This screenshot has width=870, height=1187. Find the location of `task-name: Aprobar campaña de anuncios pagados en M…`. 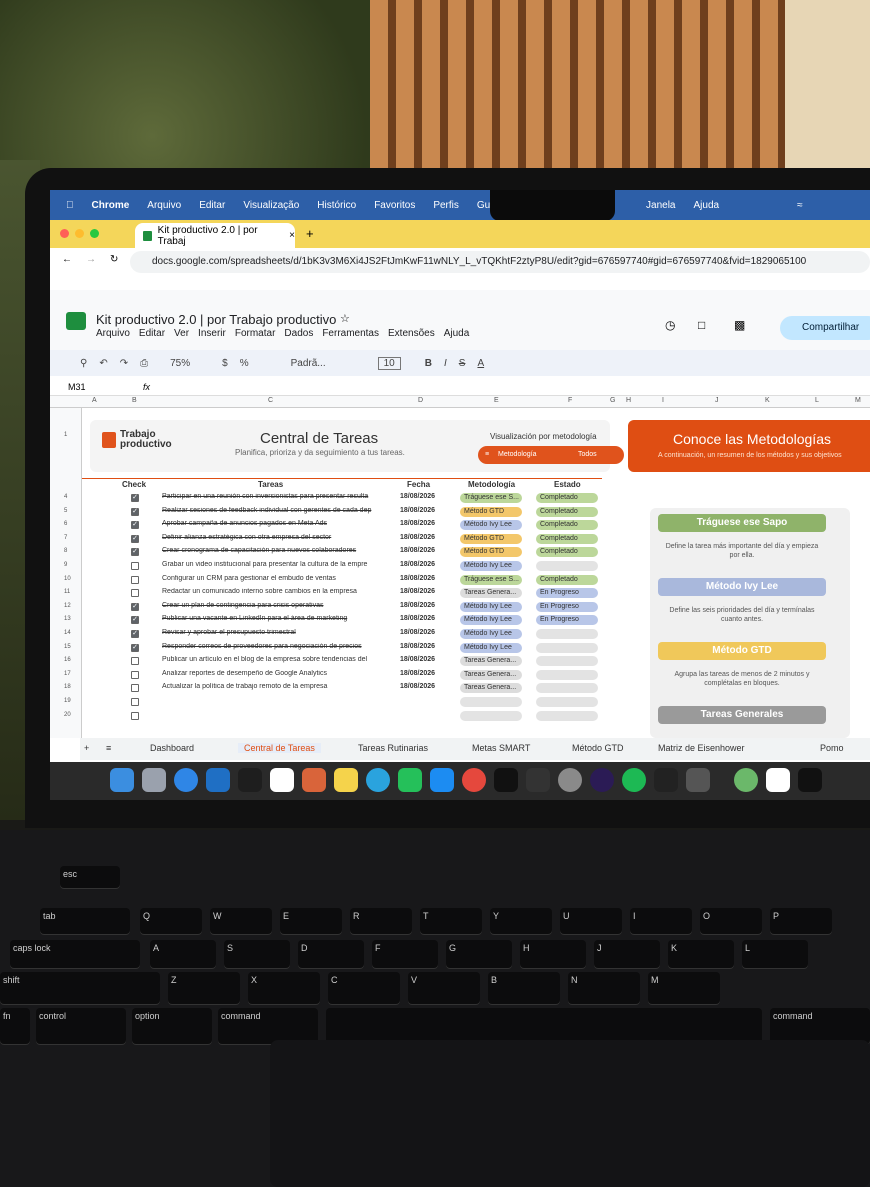

task-name: Aprobar campaña de anuncios pagados en M… is located at coordinates (272, 523).